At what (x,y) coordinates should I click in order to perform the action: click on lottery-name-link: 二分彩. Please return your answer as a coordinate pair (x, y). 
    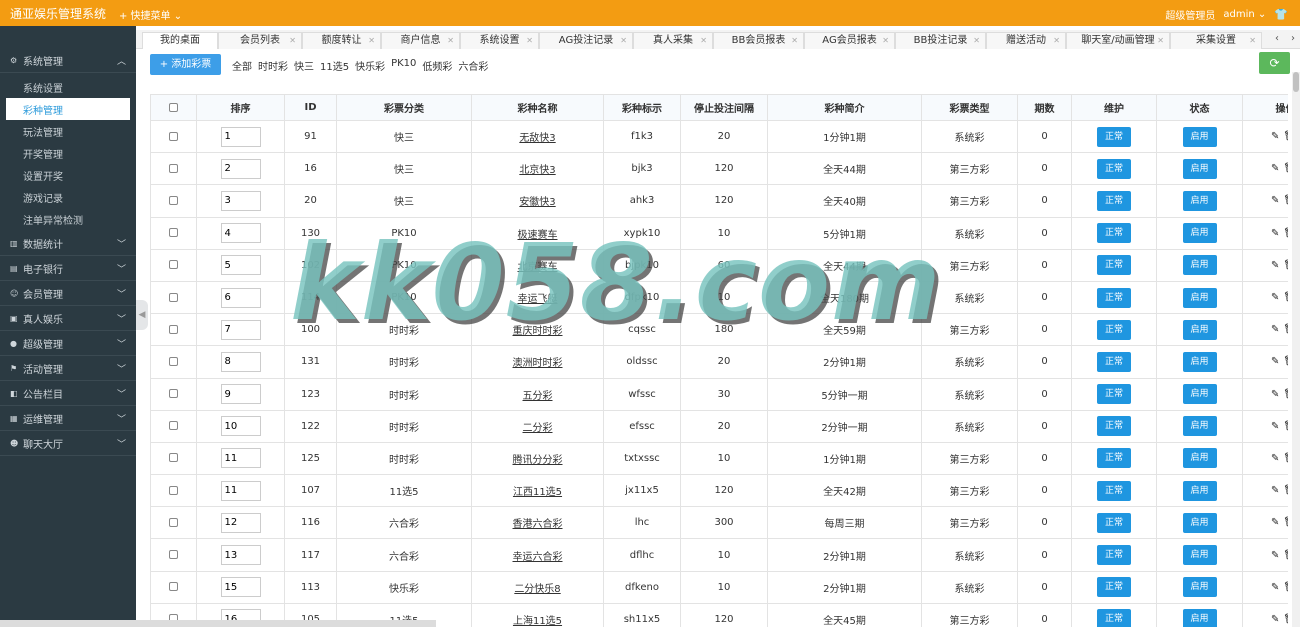
    Looking at the image, I should click on (538, 428).